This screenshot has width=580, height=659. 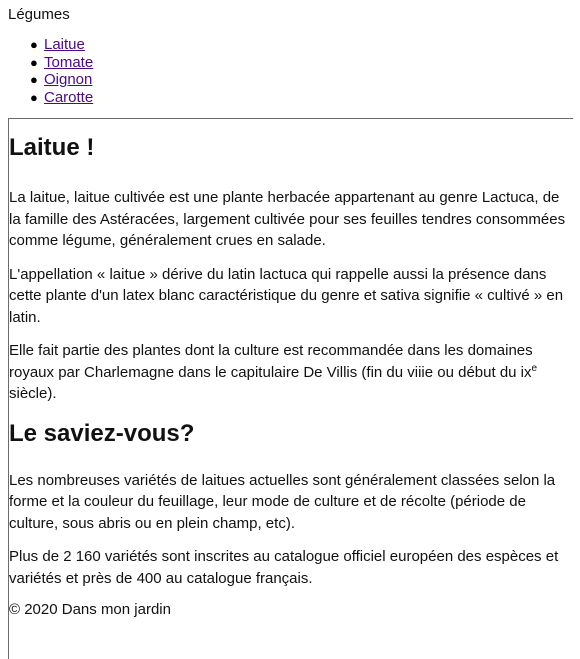 I want to click on list-item: ● Laitue, so click(x=299, y=45).